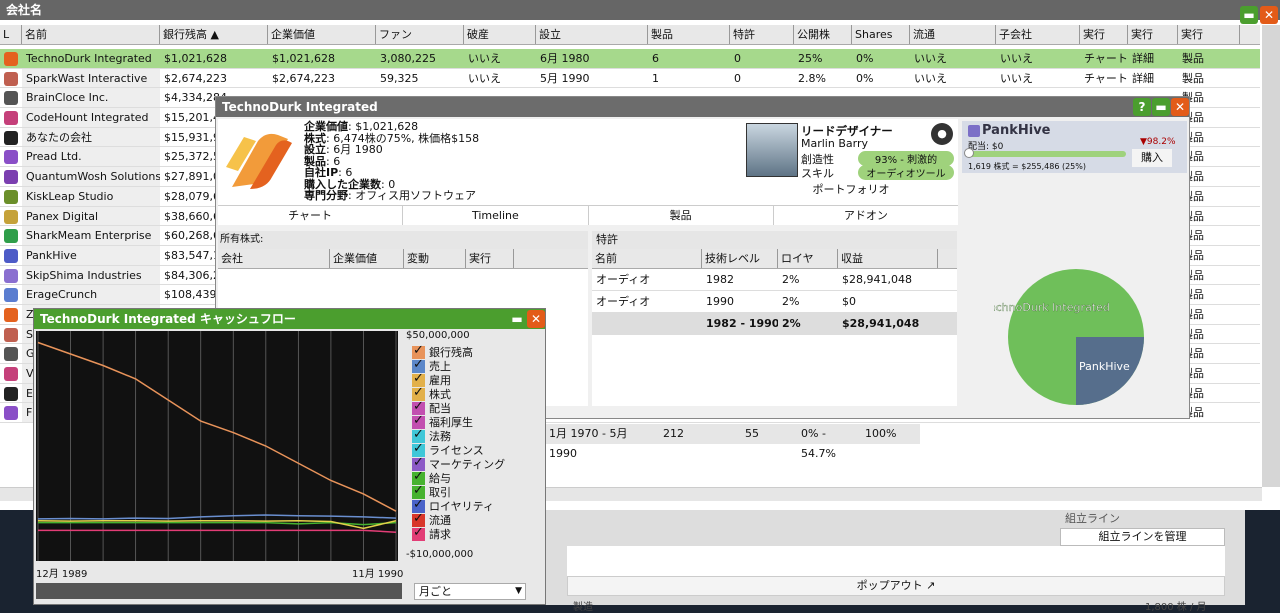 The height and width of the screenshot is (613, 1280). Describe the element at coordinates (418, 533) in the screenshot. I see `checkbox-icon` at that location.